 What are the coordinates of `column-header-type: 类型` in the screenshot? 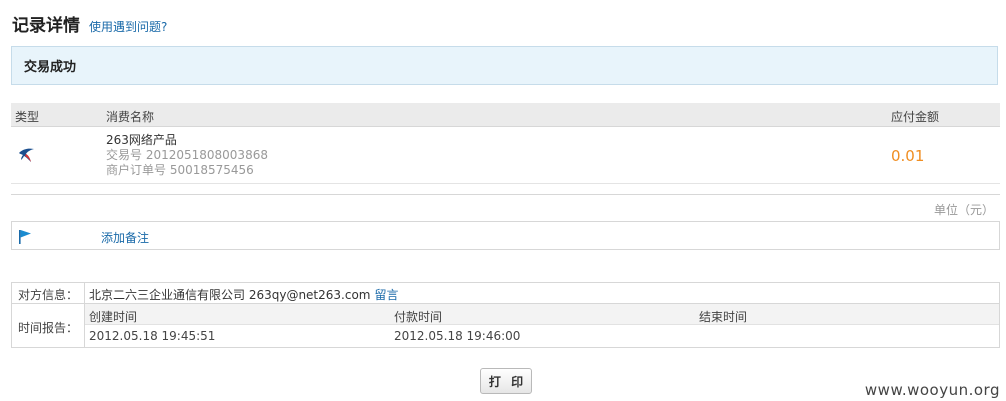 It's located at (27, 117).